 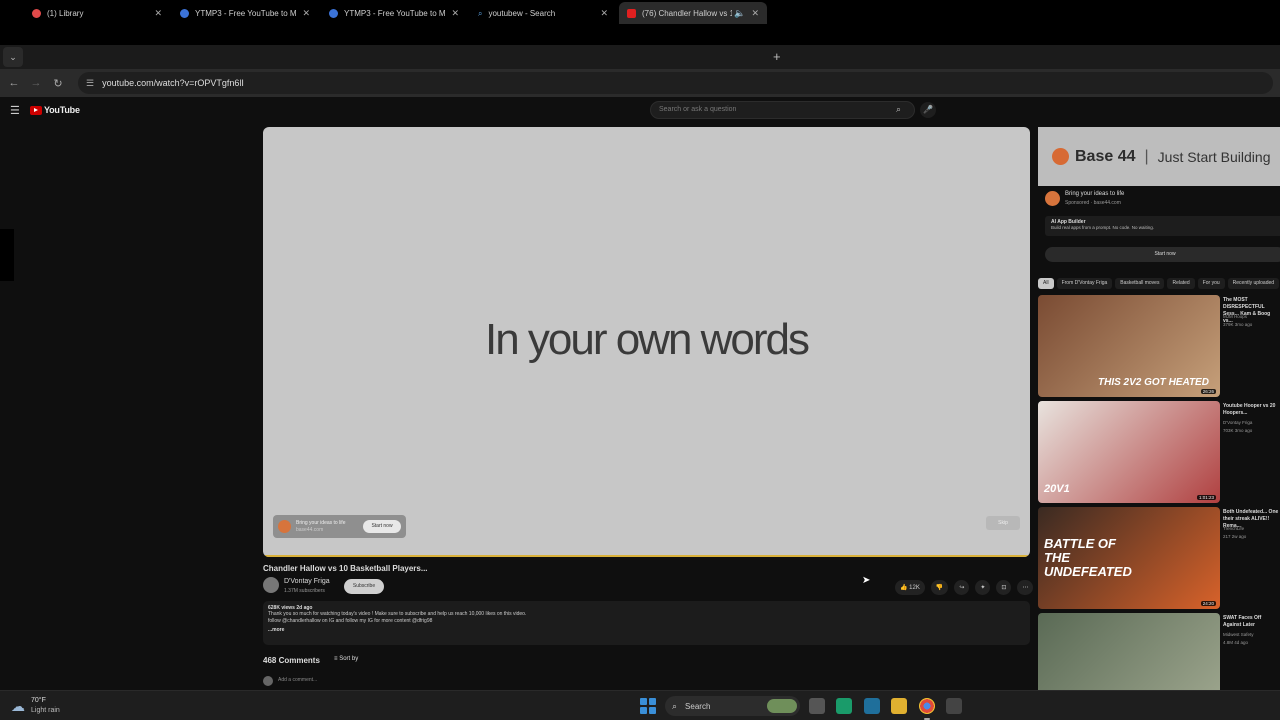 I want to click on tab-favicon, so click(x=36, y=13).